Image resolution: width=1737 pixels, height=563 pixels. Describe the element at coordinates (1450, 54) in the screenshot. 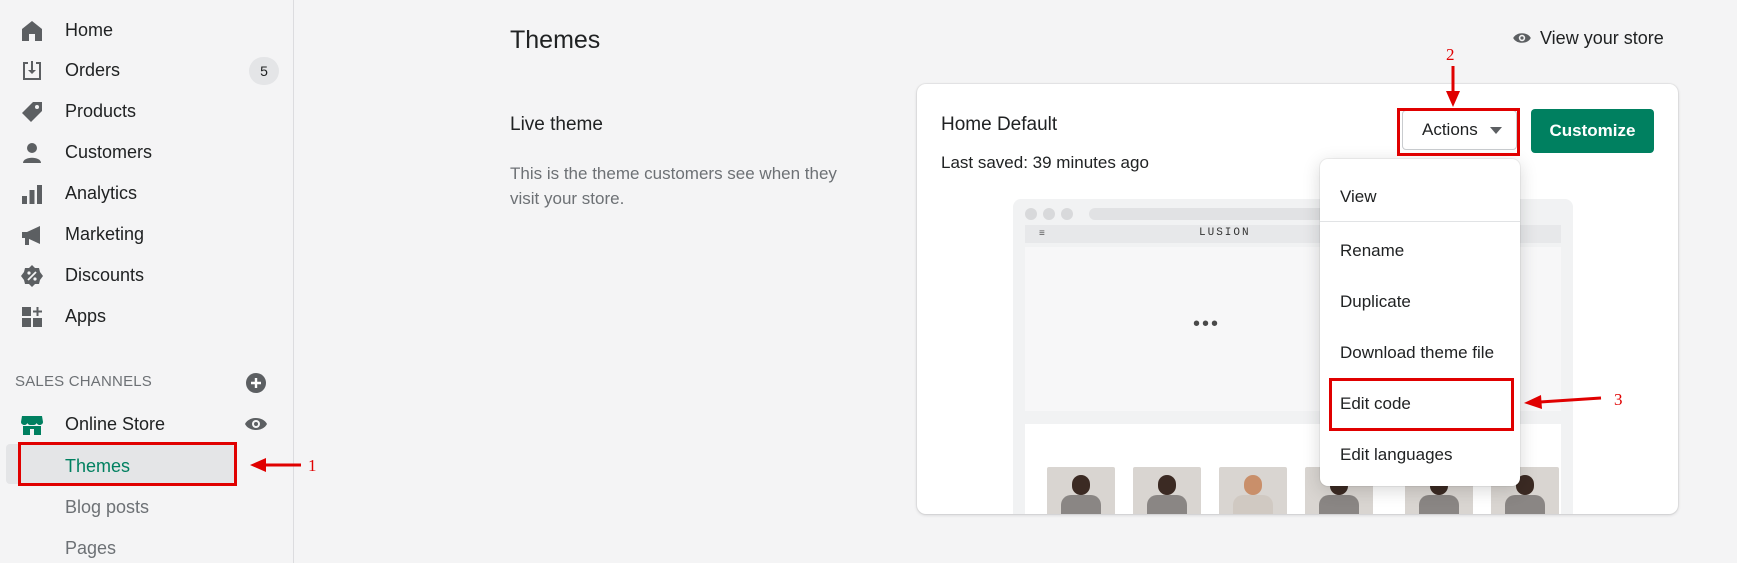

I see `annotation-number-2: 2` at that location.